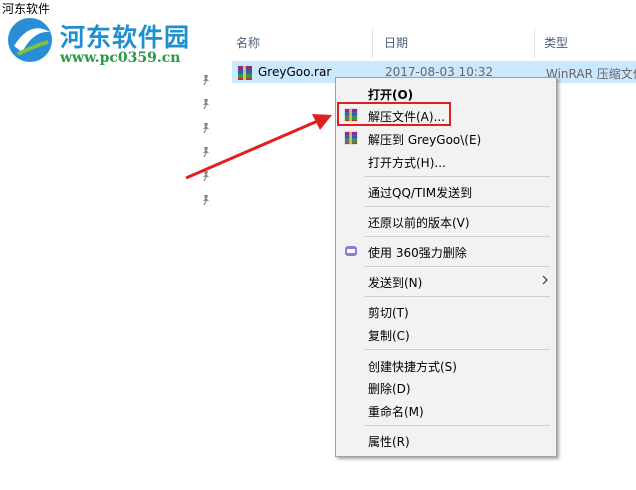 Image resolution: width=636 pixels, height=490 pixels. I want to click on menu-item-send-qq: 通过QQ/TIM发送到, so click(446, 191).